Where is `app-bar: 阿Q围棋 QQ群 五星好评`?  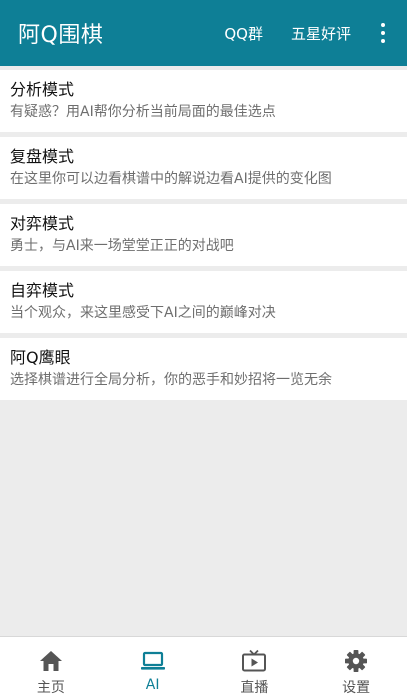
app-bar: 阿Q围棋 QQ群 五星好评 is located at coordinates (203, 33).